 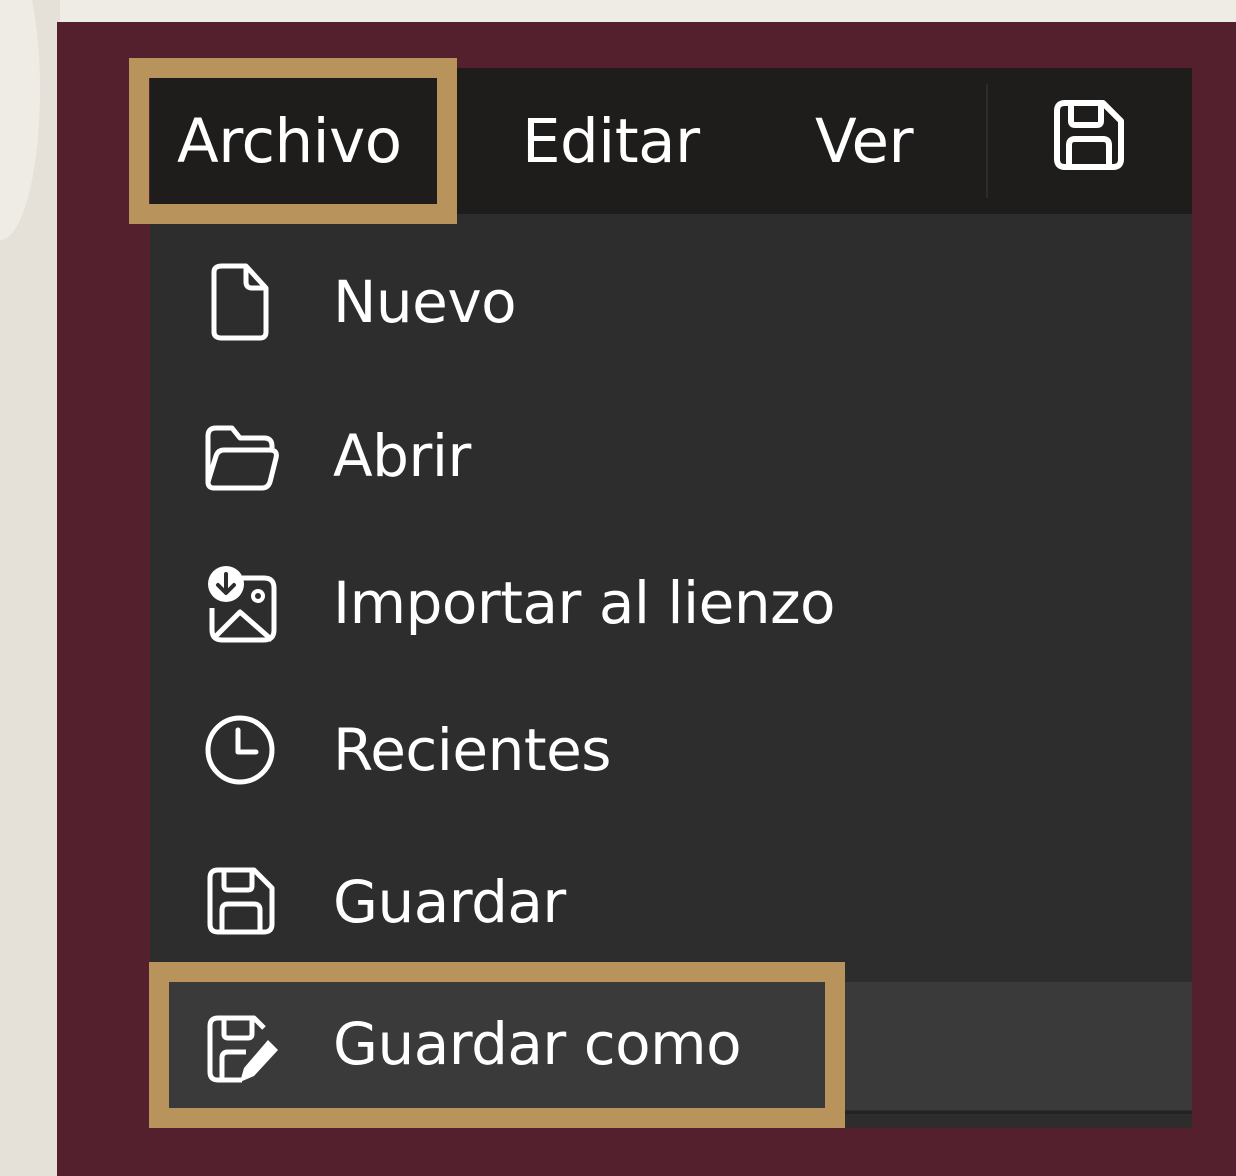 What do you see at coordinates (241, 603) in the screenshot?
I see `import-image-icon` at bounding box center [241, 603].